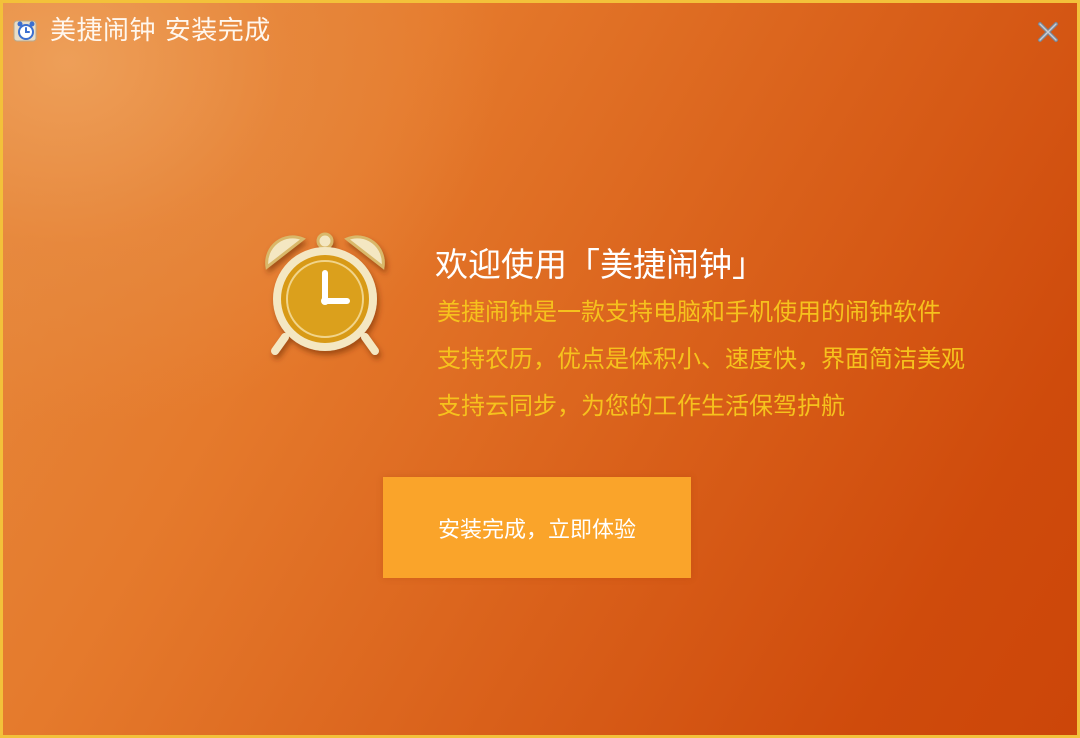  What do you see at coordinates (537, 527) in the screenshot?
I see `finish-install-button: 安装完成，立即体验` at bounding box center [537, 527].